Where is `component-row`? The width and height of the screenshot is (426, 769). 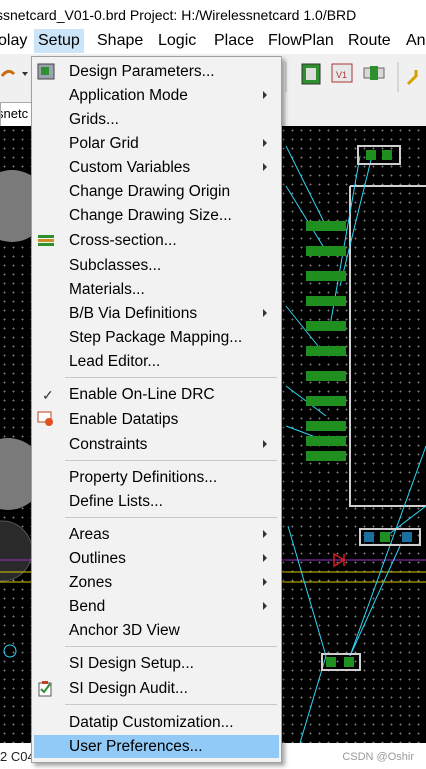 component-row is located at coordinates (390, 537).